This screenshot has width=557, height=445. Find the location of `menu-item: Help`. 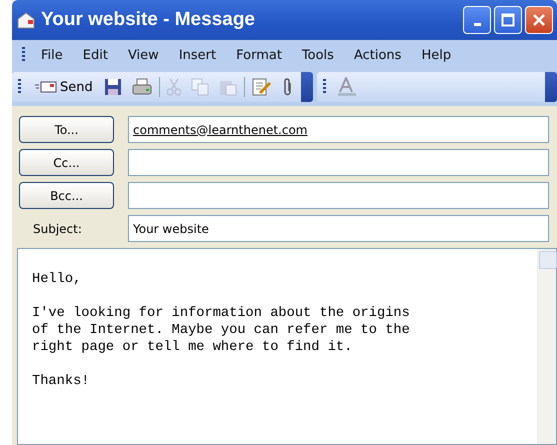

menu-item: Help is located at coordinates (436, 55).